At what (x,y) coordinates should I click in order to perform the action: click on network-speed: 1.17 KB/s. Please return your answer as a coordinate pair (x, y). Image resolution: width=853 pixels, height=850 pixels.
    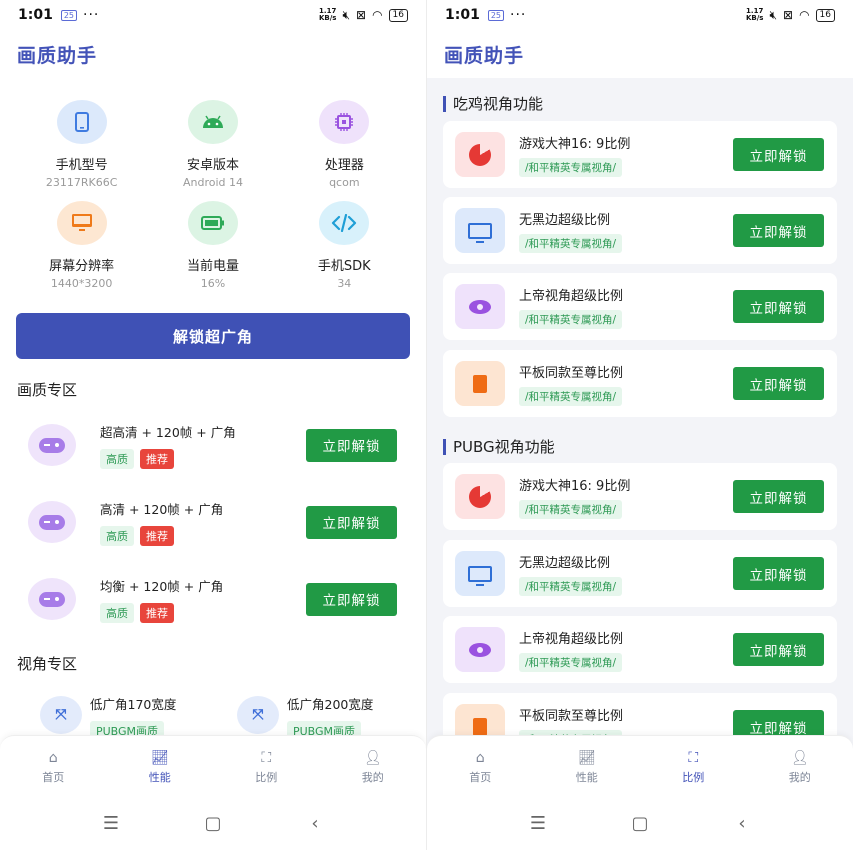
    Looking at the image, I should click on (327, 14).